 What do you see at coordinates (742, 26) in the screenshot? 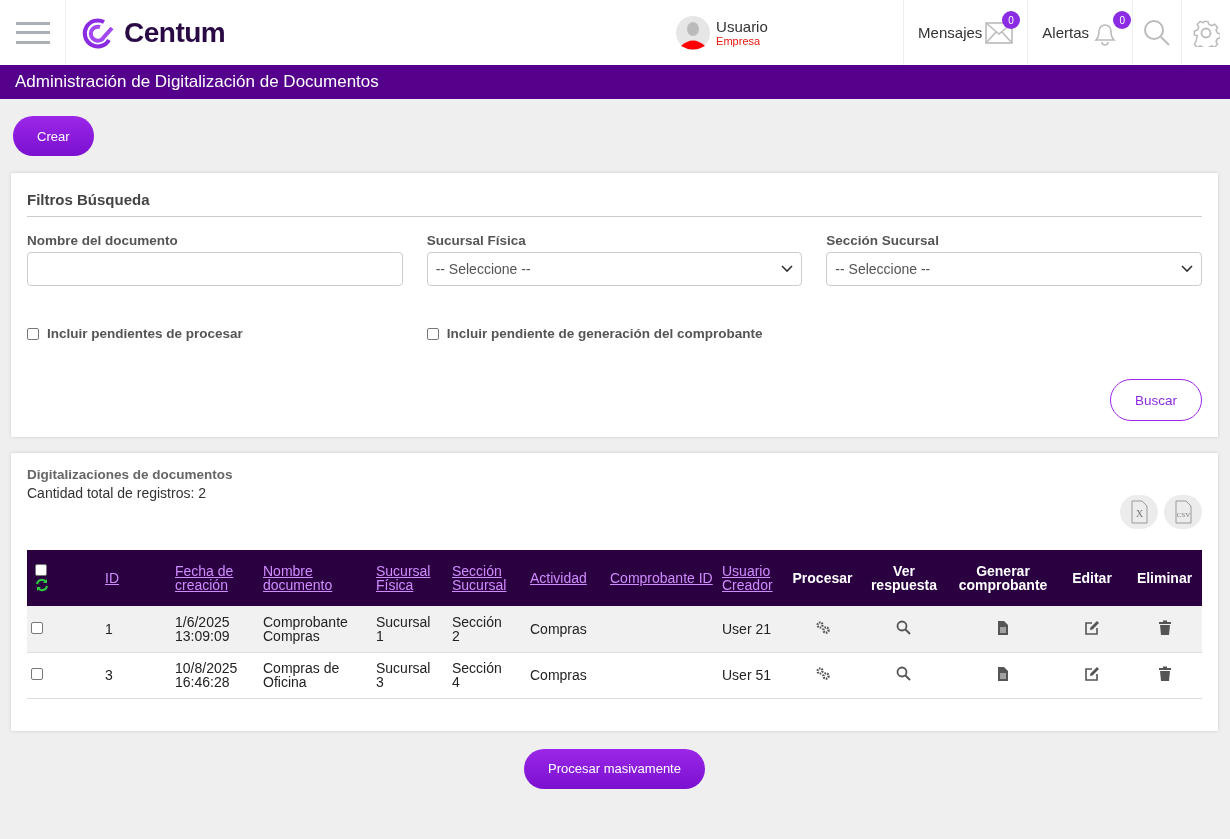
I see `user-name: Usuario` at bounding box center [742, 26].